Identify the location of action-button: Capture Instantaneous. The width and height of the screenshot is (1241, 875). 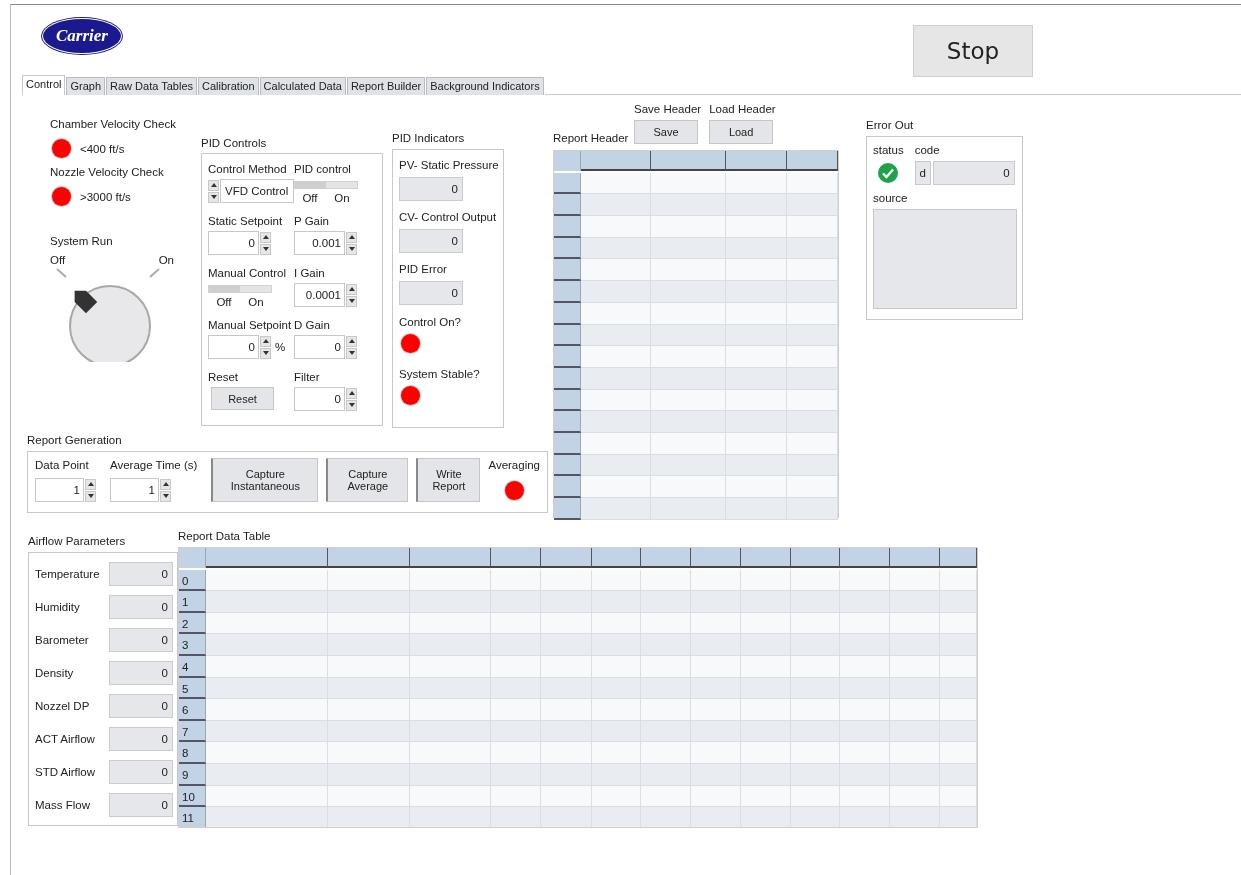
(265, 480).